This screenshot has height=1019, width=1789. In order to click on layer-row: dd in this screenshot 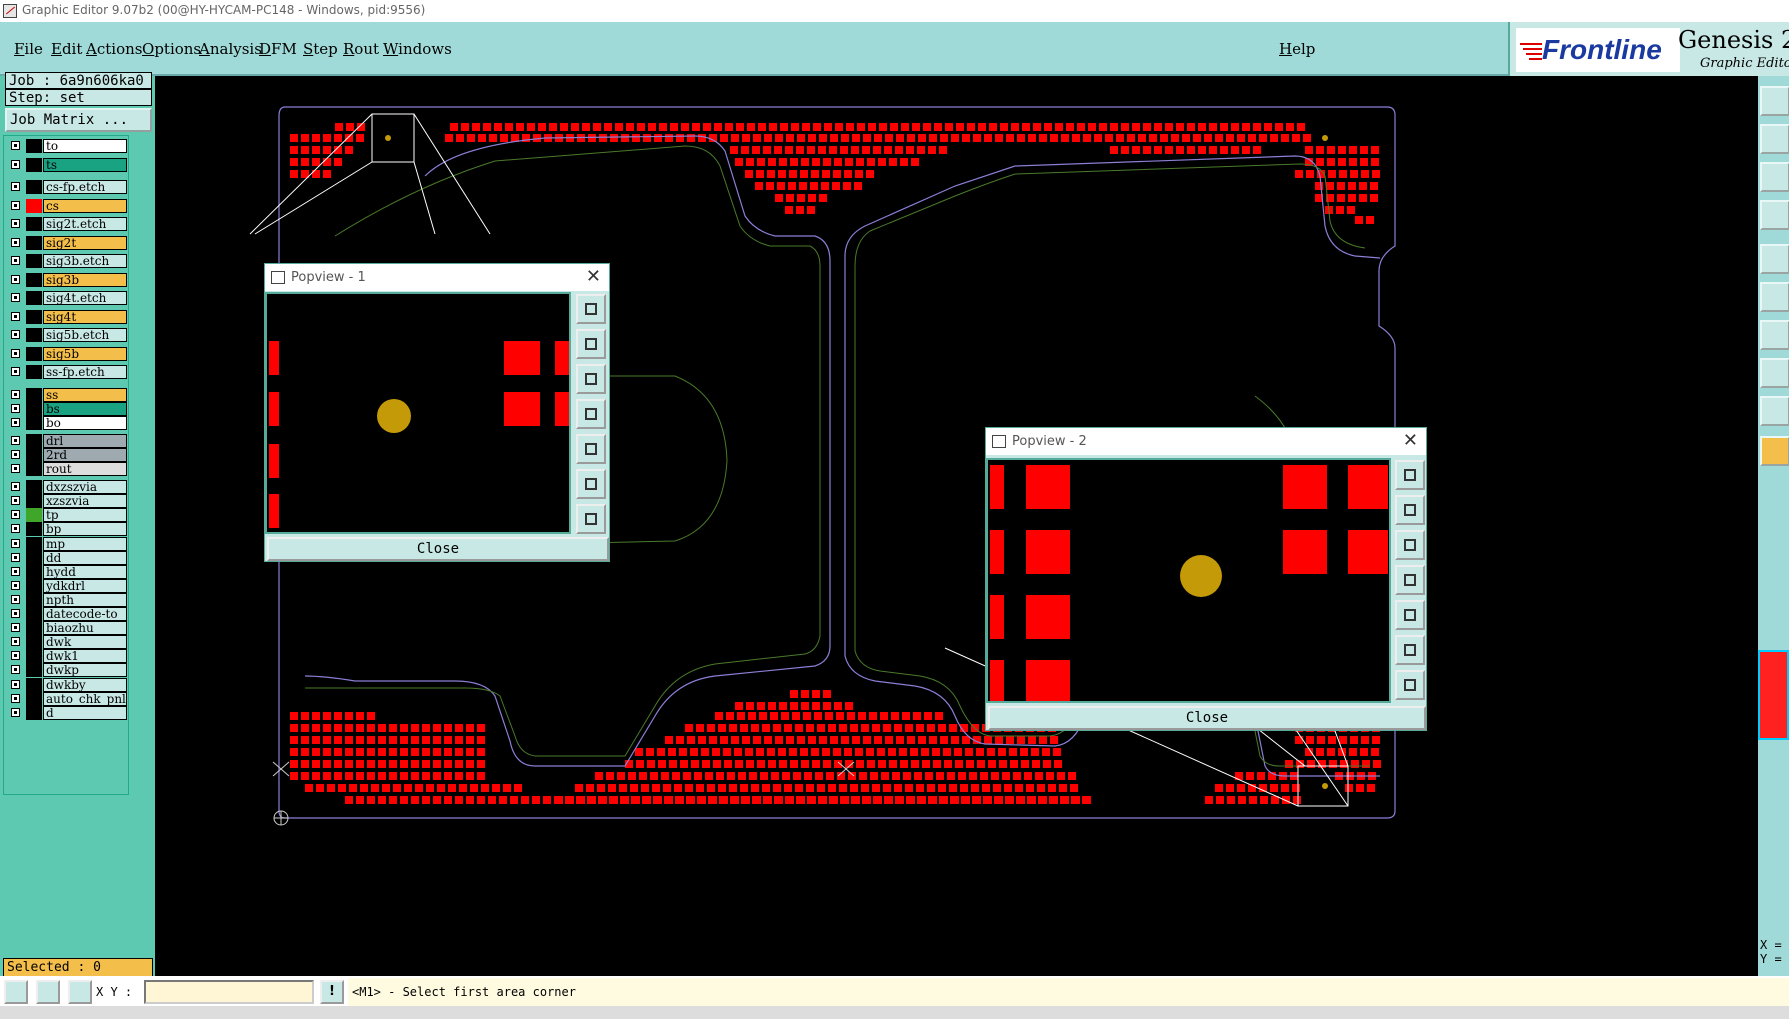, I will do `click(67, 557)`.